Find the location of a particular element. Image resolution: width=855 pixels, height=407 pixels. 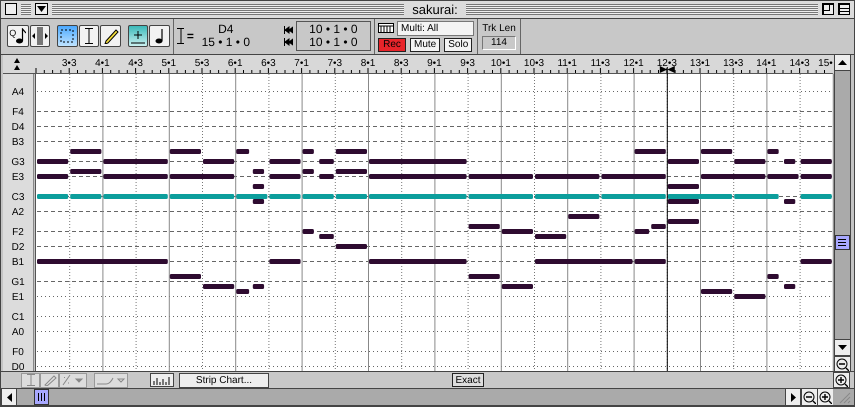

ibeam-tool-button is located at coordinates (89, 36).